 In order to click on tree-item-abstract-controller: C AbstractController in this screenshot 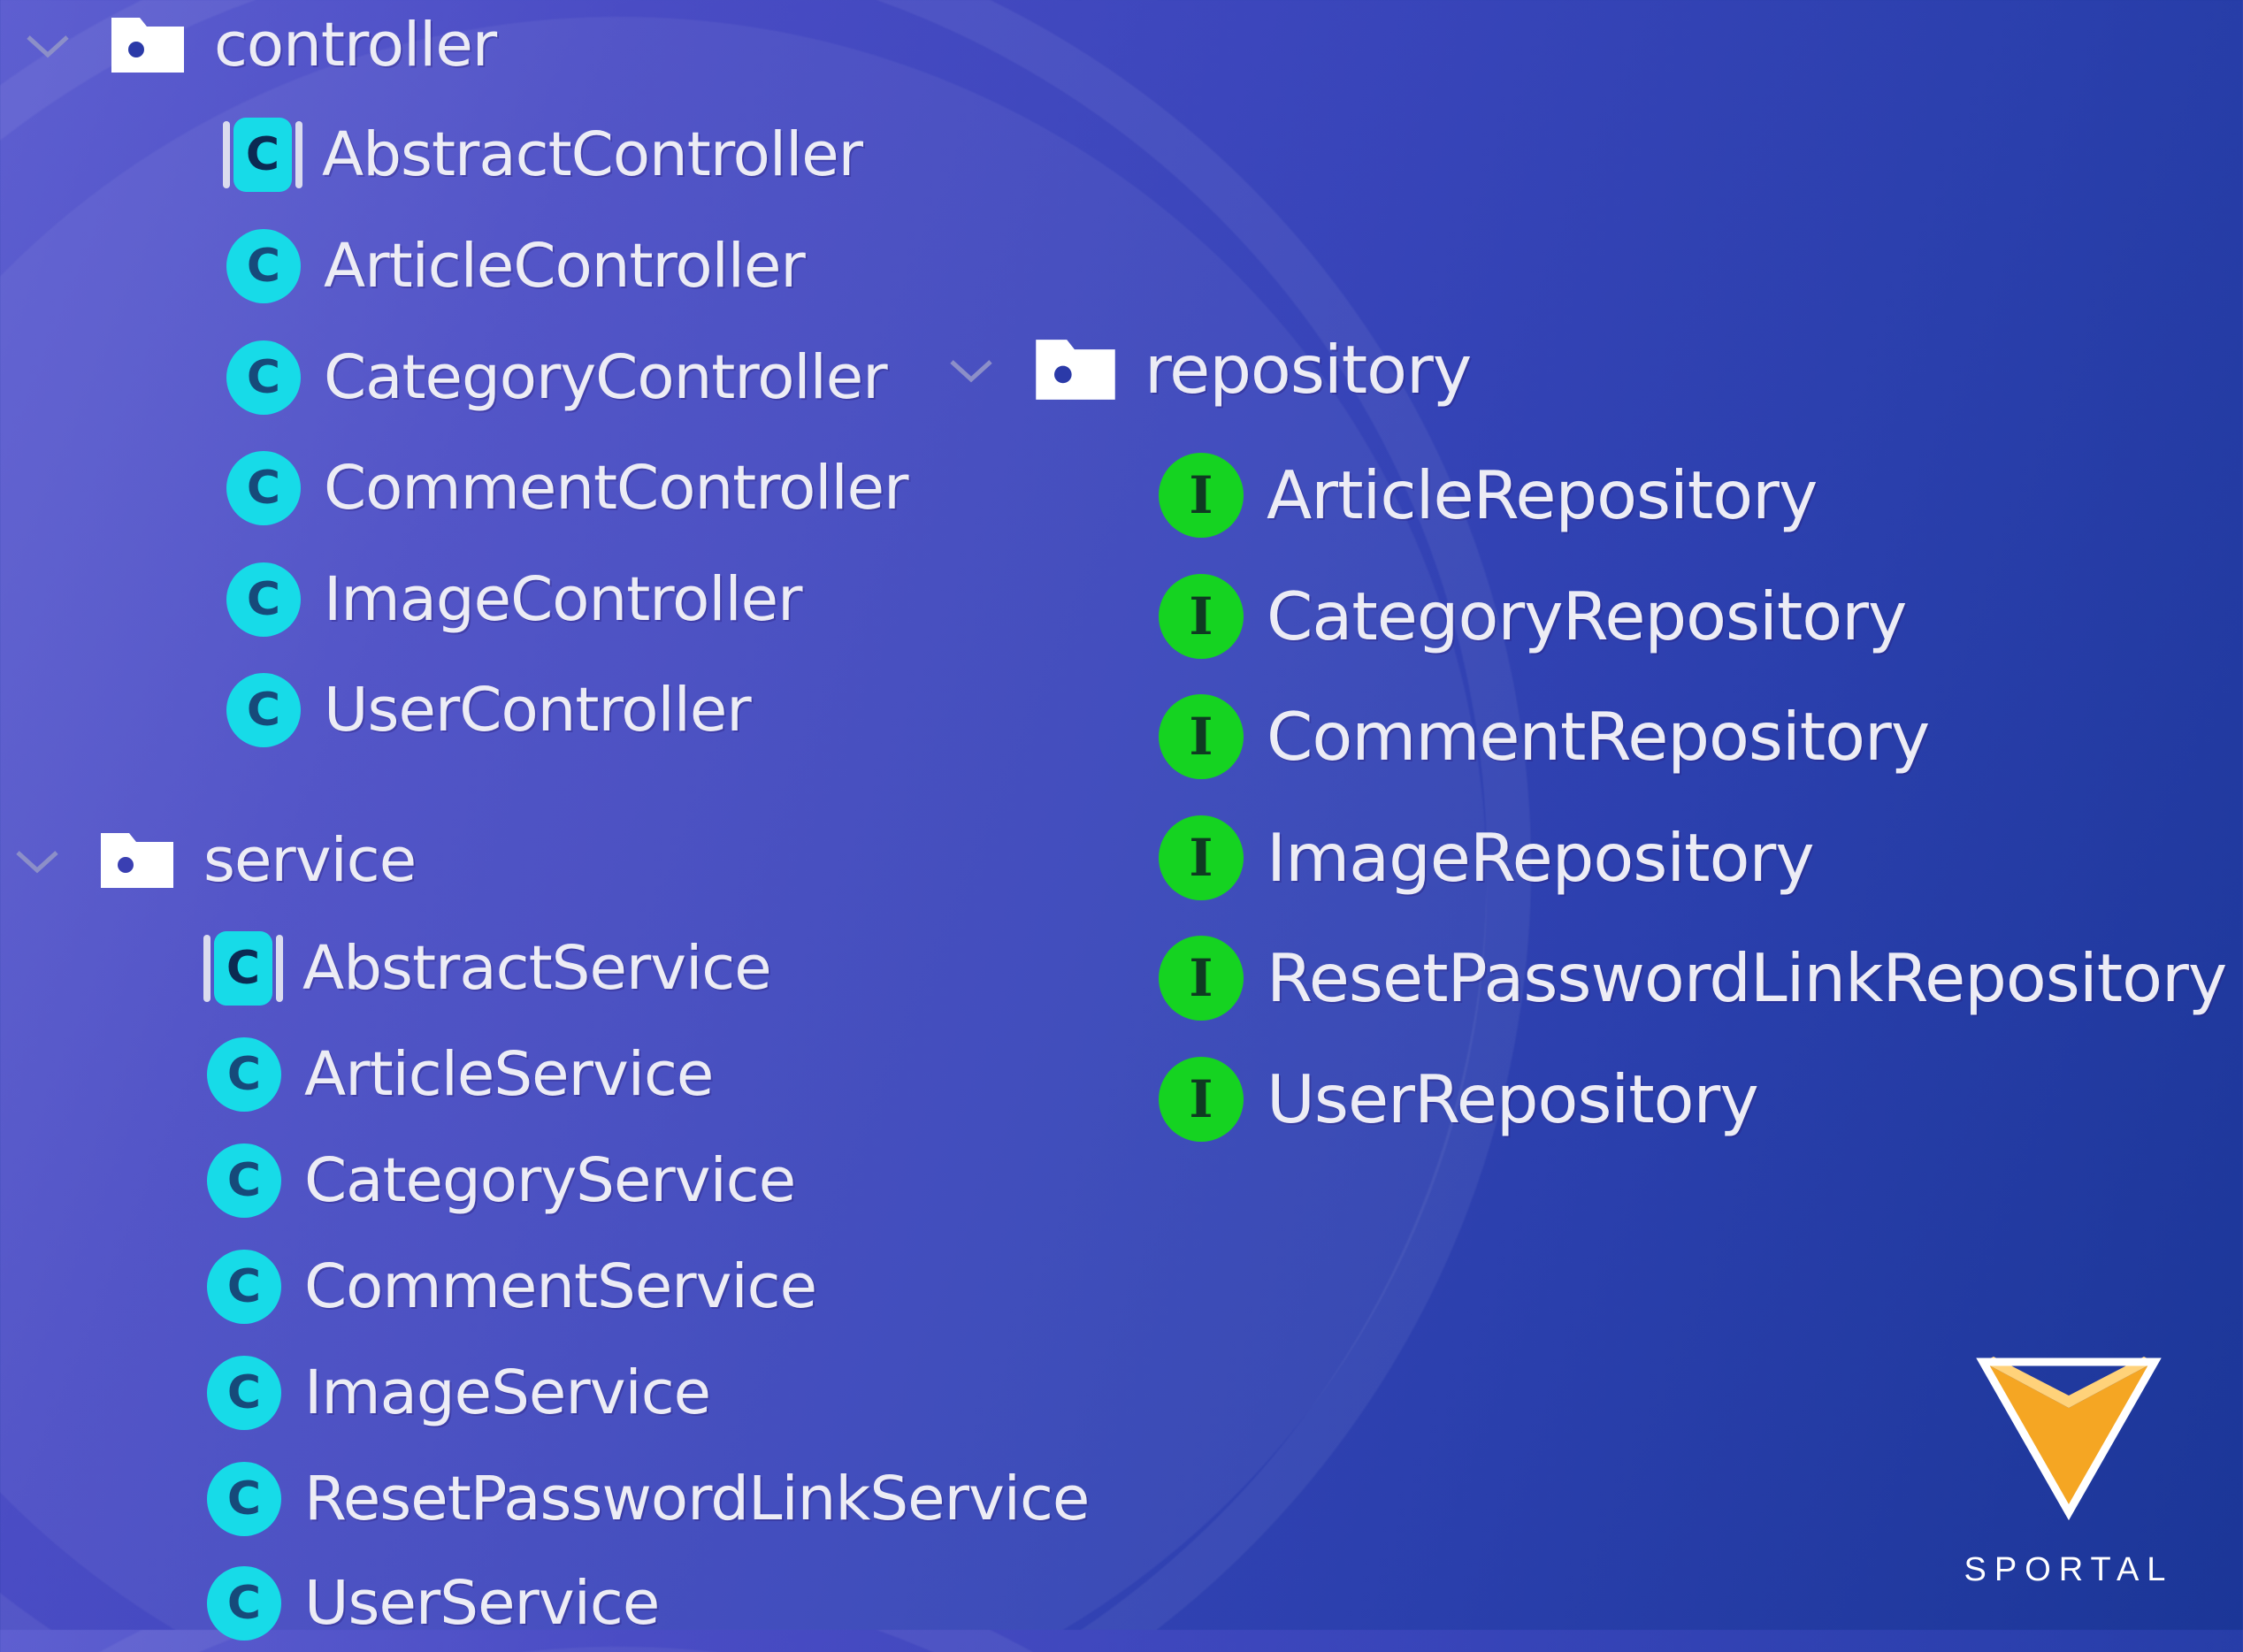, I will do `click(543, 154)`.